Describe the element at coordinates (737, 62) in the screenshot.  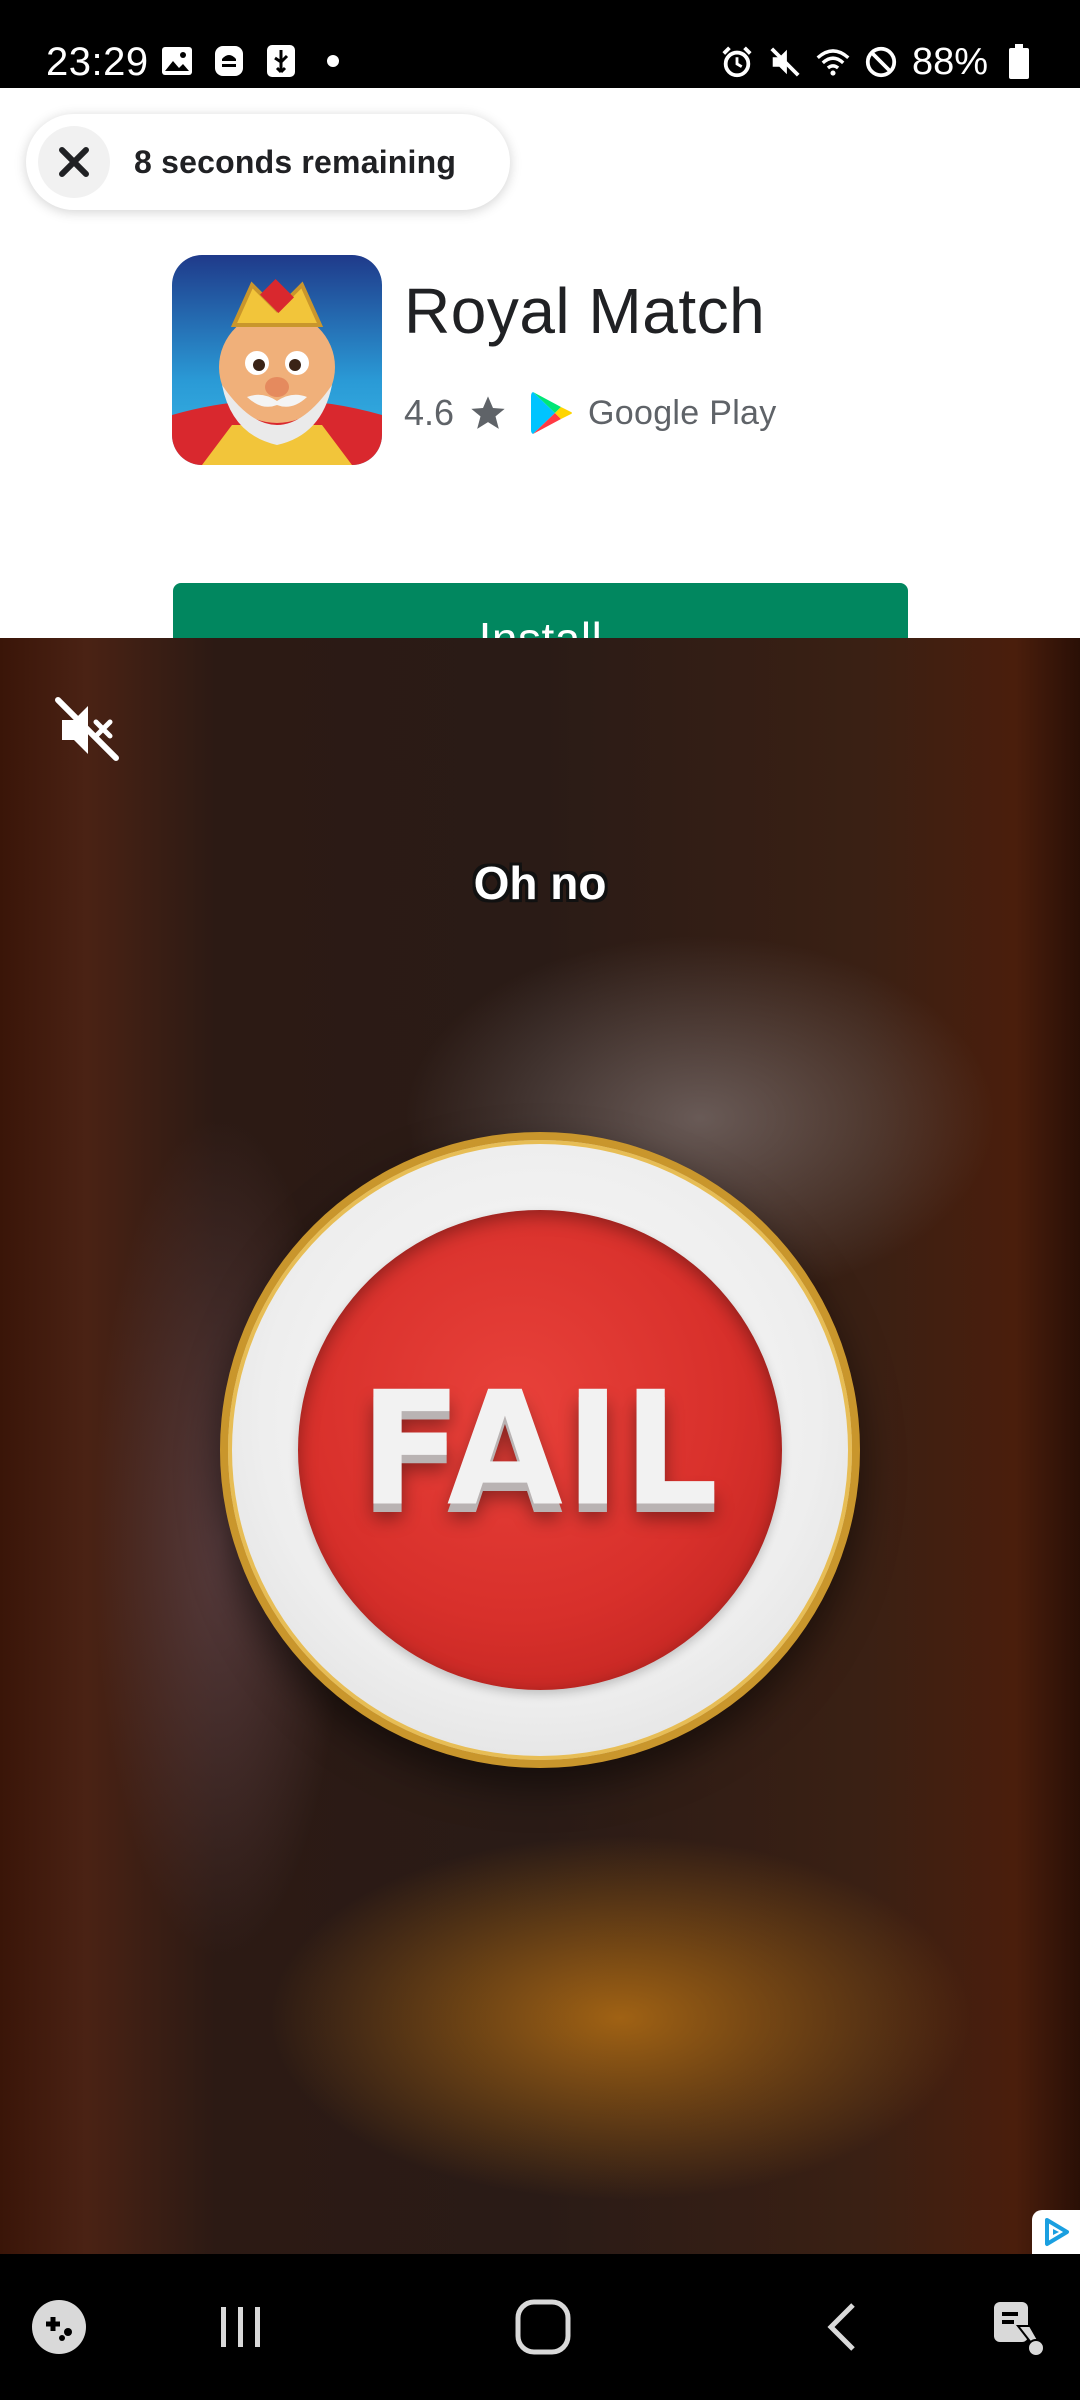
I see `alarm-icon` at that location.